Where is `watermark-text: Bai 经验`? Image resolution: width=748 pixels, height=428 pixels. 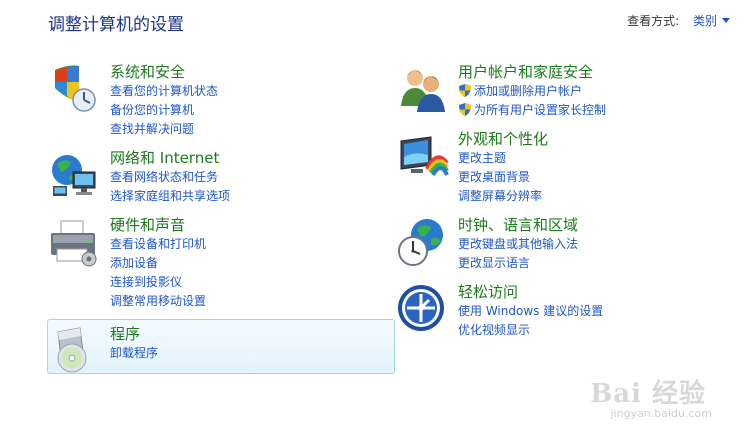
watermark-text: Bai 经验 is located at coordinates (648, 394).